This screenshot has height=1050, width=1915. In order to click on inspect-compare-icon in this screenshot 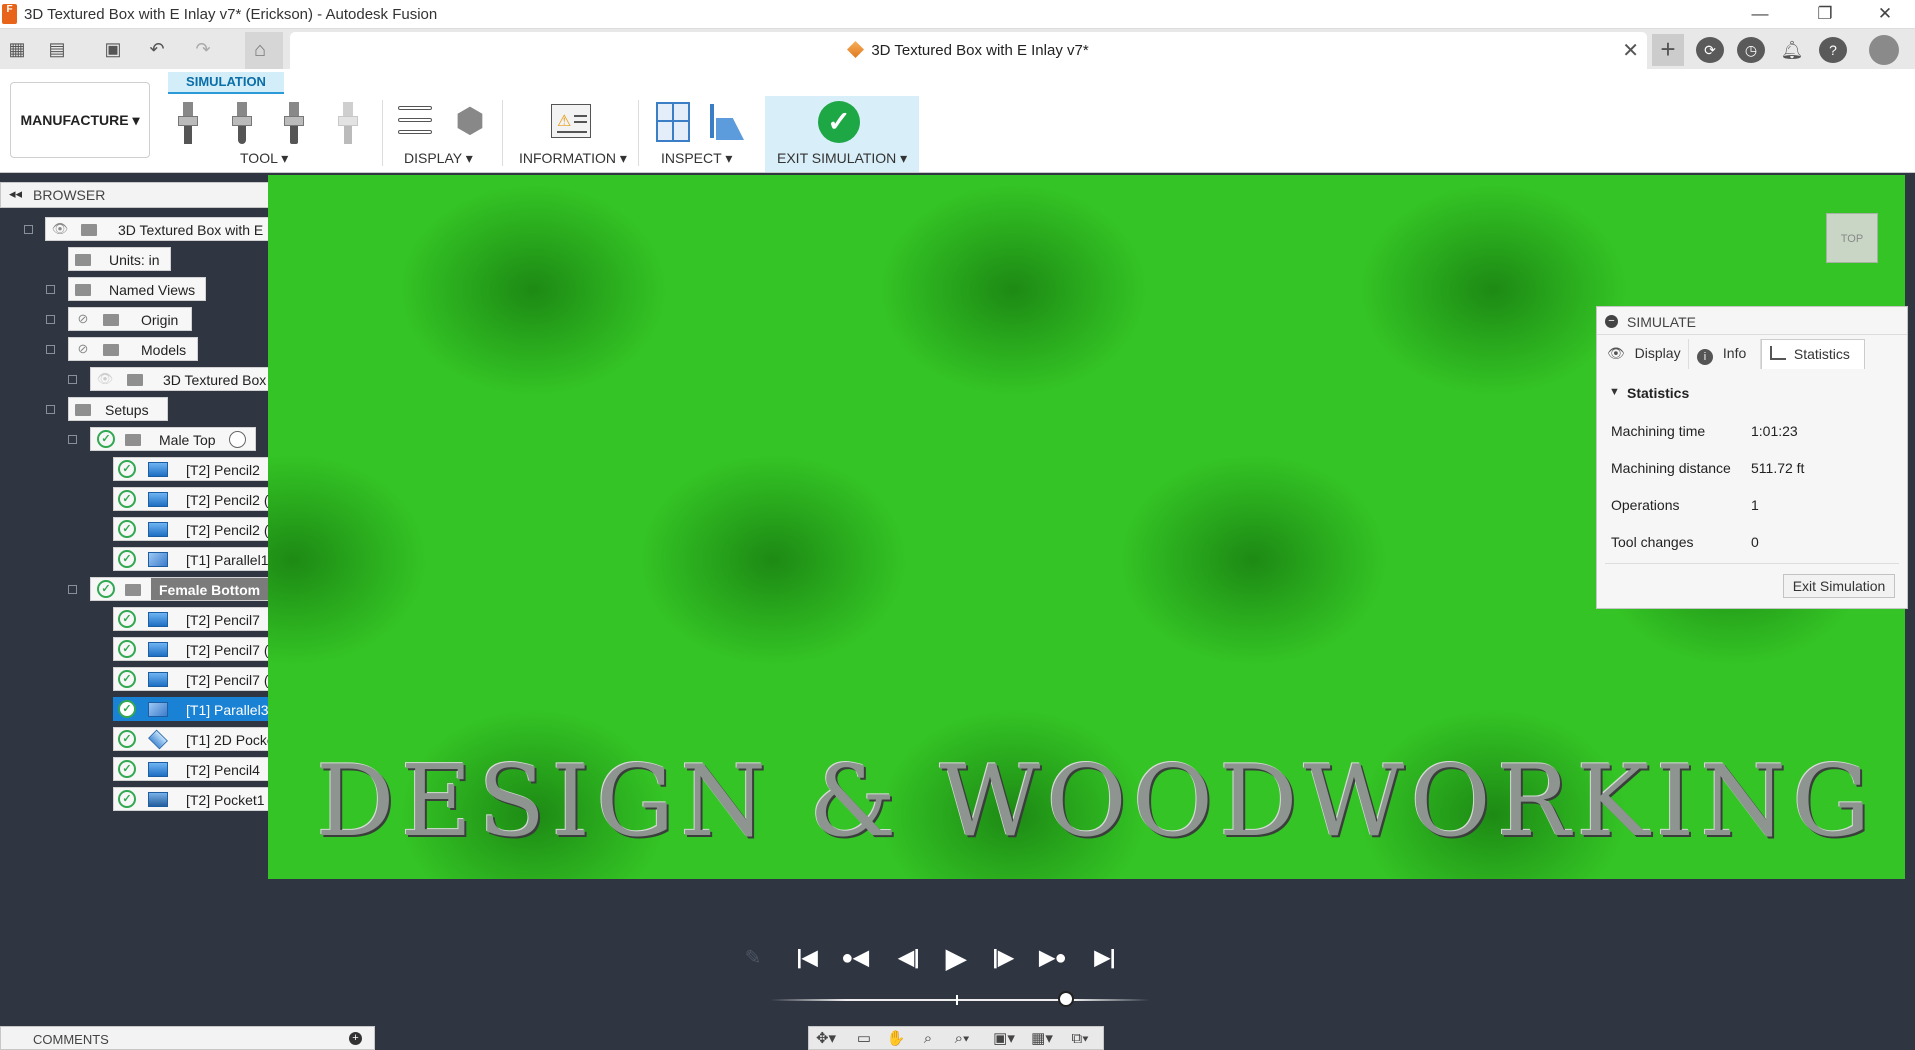, I will do `click(726, 122)`.